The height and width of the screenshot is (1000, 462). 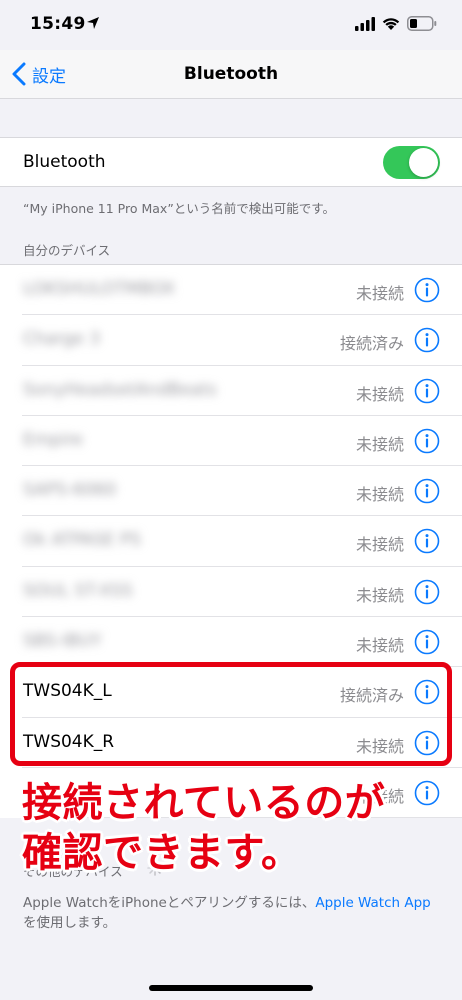 I want to click on page-title: Bluetooth, so click(x=231, y=74).